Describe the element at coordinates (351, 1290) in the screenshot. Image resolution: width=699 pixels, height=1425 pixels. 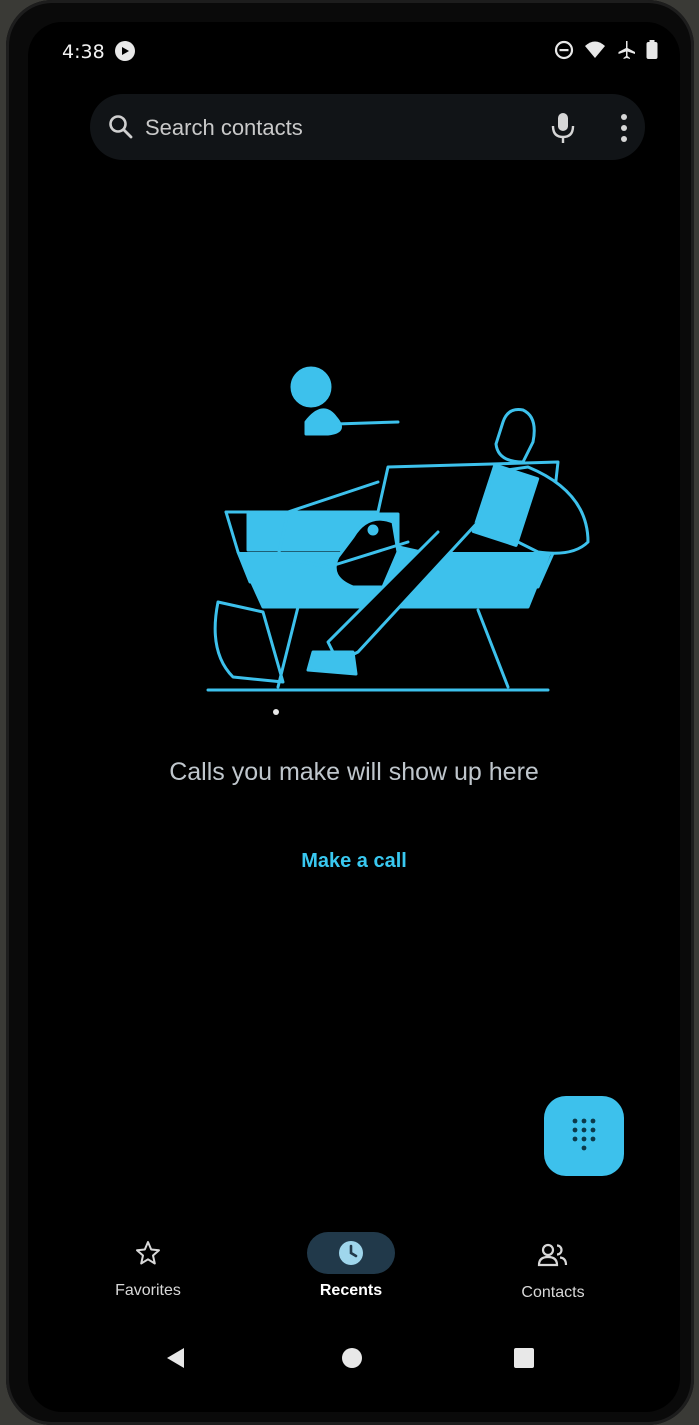
I see `tab-recents-label: Recents` at that location.